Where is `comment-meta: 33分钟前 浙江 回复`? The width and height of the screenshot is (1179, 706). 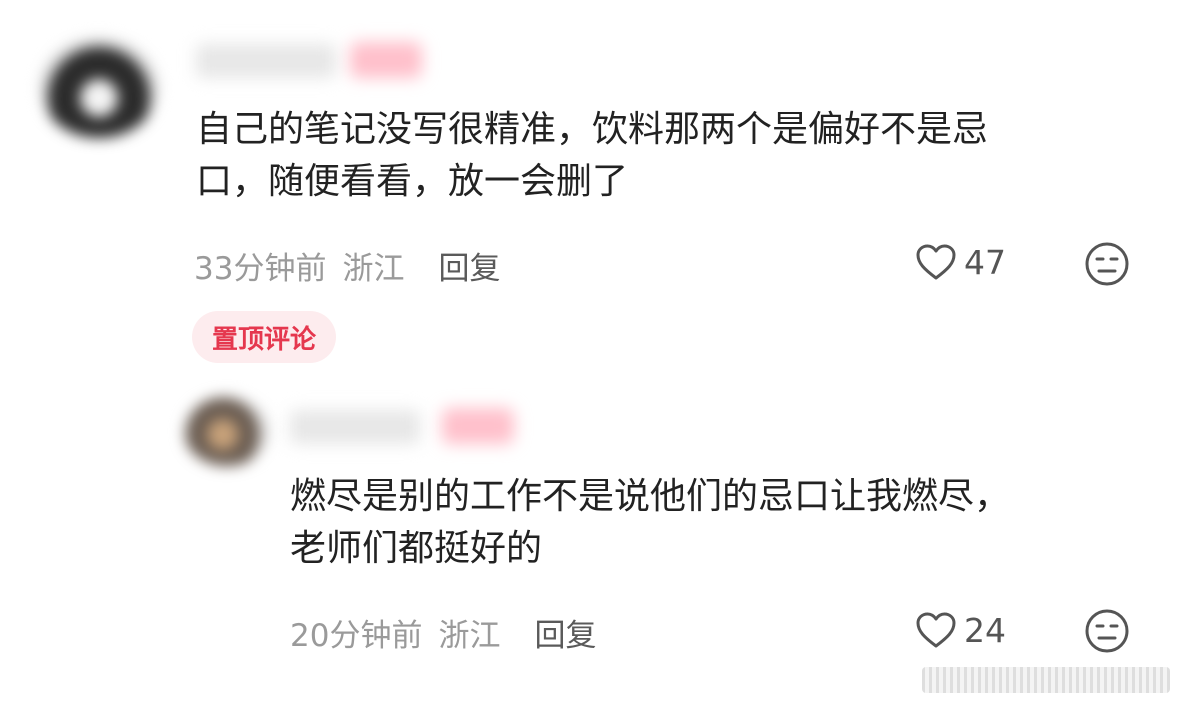 comment-meta: 33分钟前 浙江 回复 is located at coordinates (347, 265).